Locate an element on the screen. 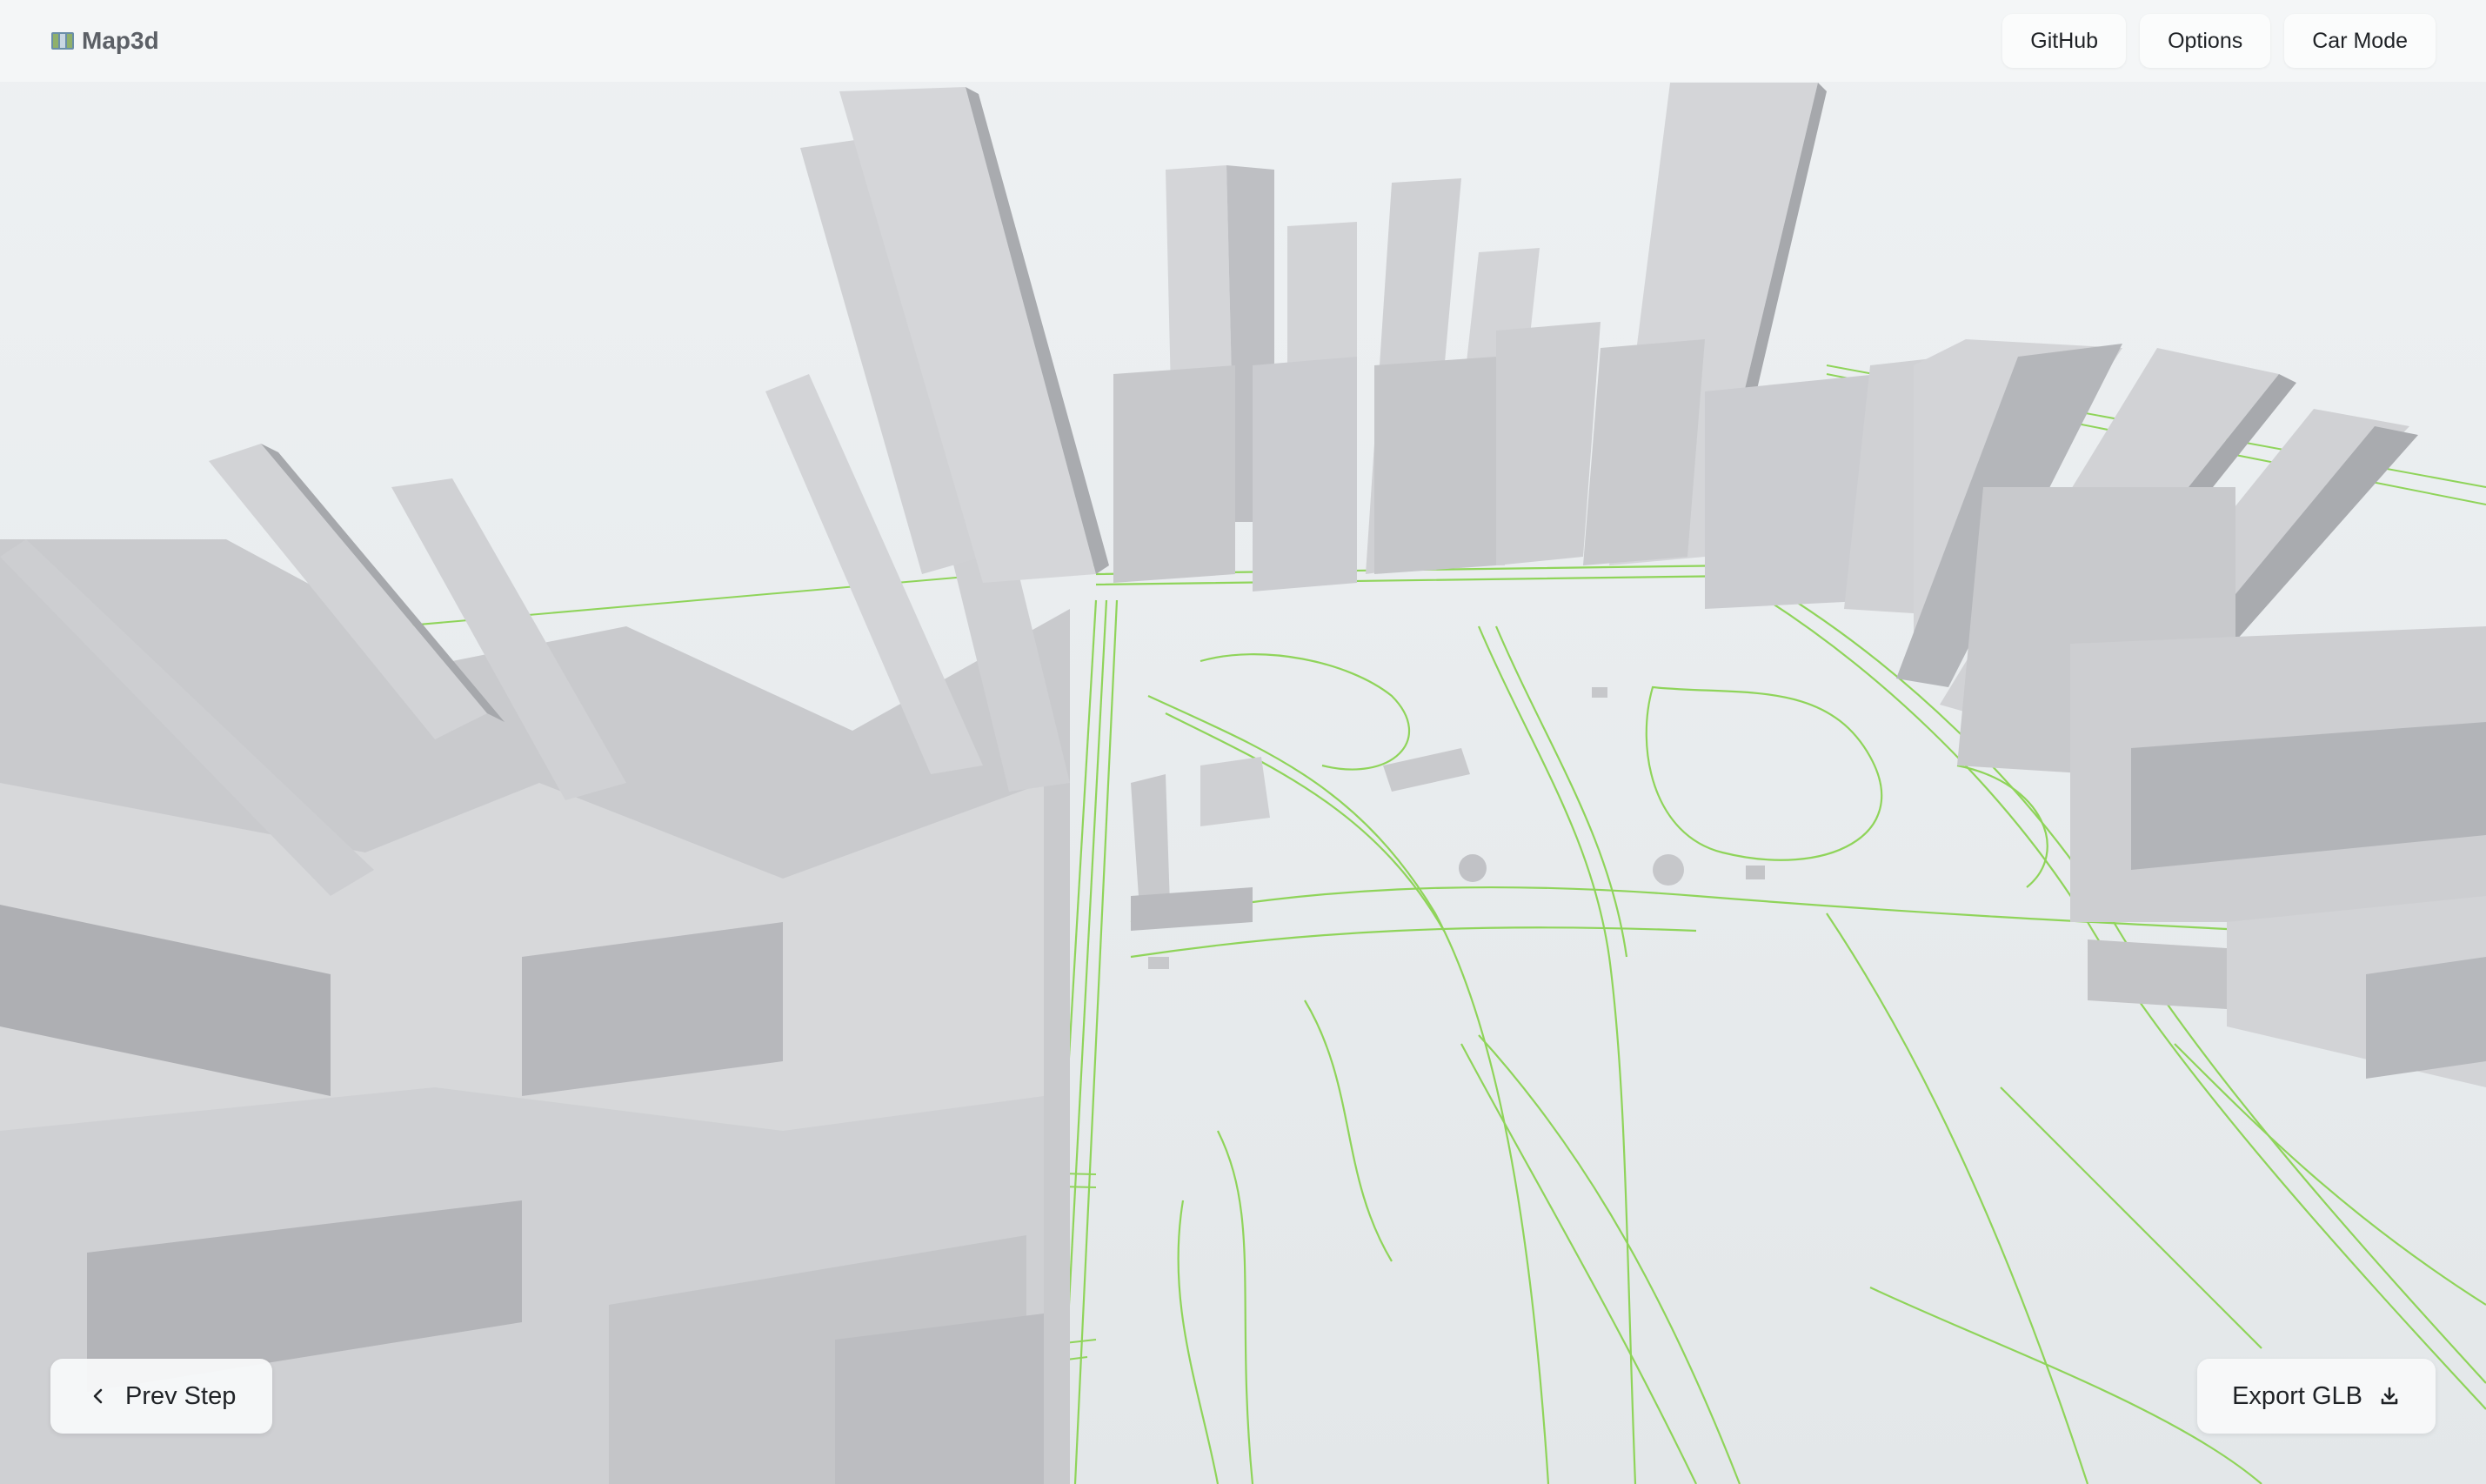 The height and width of the screenshot is (1484, 2486). github-button: GitHub is located at coordinates (2064, 41).